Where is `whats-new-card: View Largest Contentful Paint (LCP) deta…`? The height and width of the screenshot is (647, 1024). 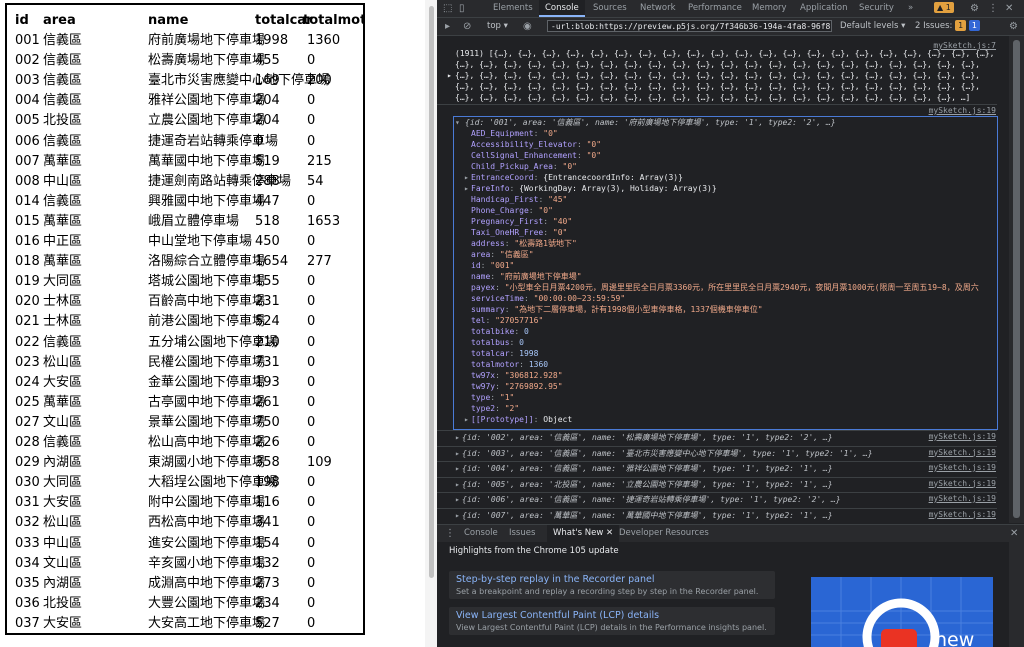 whats-new-card: View Largest Contentful Paint (LCP) deta… is located at coordinates (612, 621).